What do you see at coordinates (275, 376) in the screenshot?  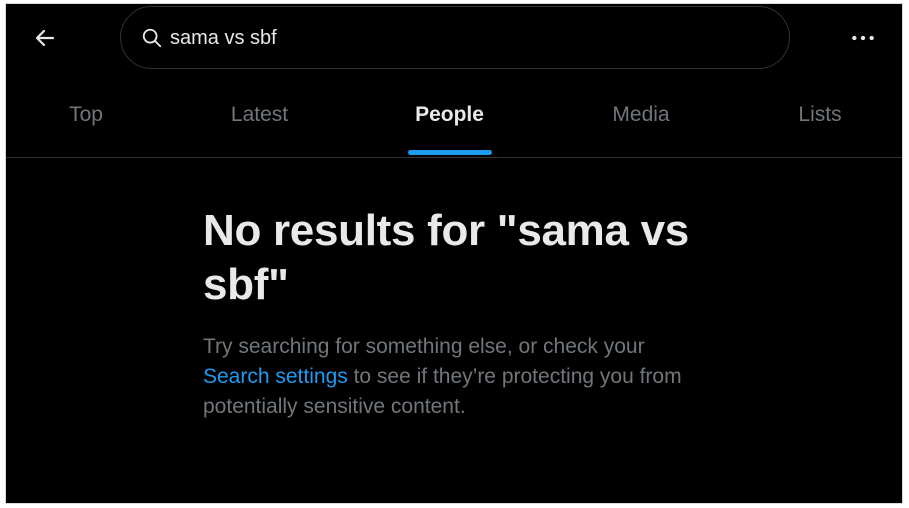 I see `search-settings-link: Search settings` at bounding box center [275, 376].